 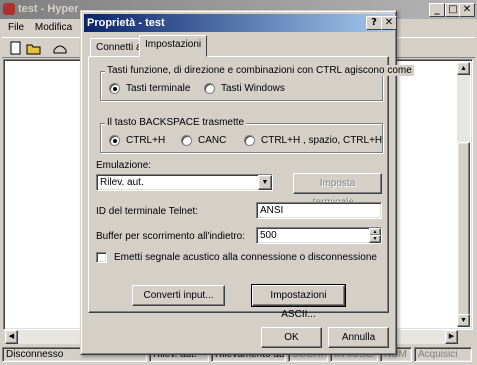 What do you see at coordinates (265, 182) in the screenshot?
I see `chevron-down-icon: ▼` at bounding box center [265, 182].